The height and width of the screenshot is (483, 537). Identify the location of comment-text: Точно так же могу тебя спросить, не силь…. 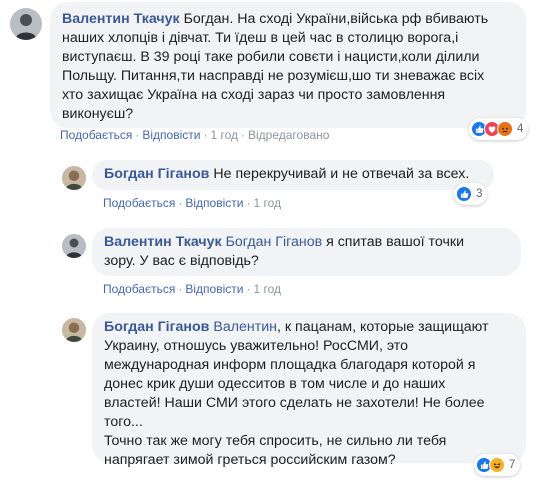
(275, 441).